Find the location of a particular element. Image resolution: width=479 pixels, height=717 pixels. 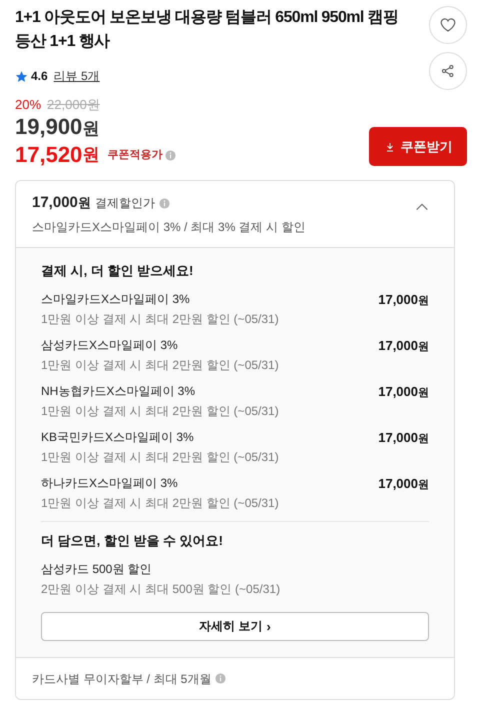

star-icon is located at coordinates (21, 76).